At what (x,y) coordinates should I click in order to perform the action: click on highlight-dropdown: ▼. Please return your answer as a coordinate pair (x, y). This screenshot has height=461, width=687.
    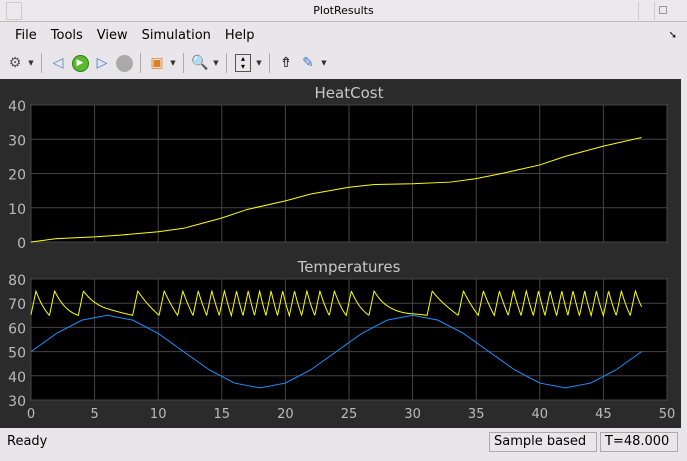
    Looking at the image, I should click on (173, 63).